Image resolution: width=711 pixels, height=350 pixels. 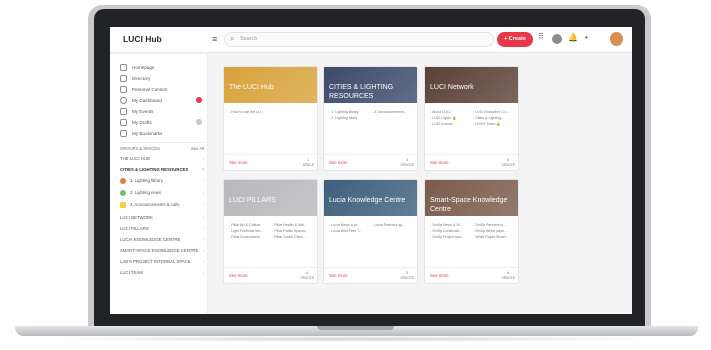 I want to click on card-title: Lucia Knowledge Centre, so click(x=373, y=201).